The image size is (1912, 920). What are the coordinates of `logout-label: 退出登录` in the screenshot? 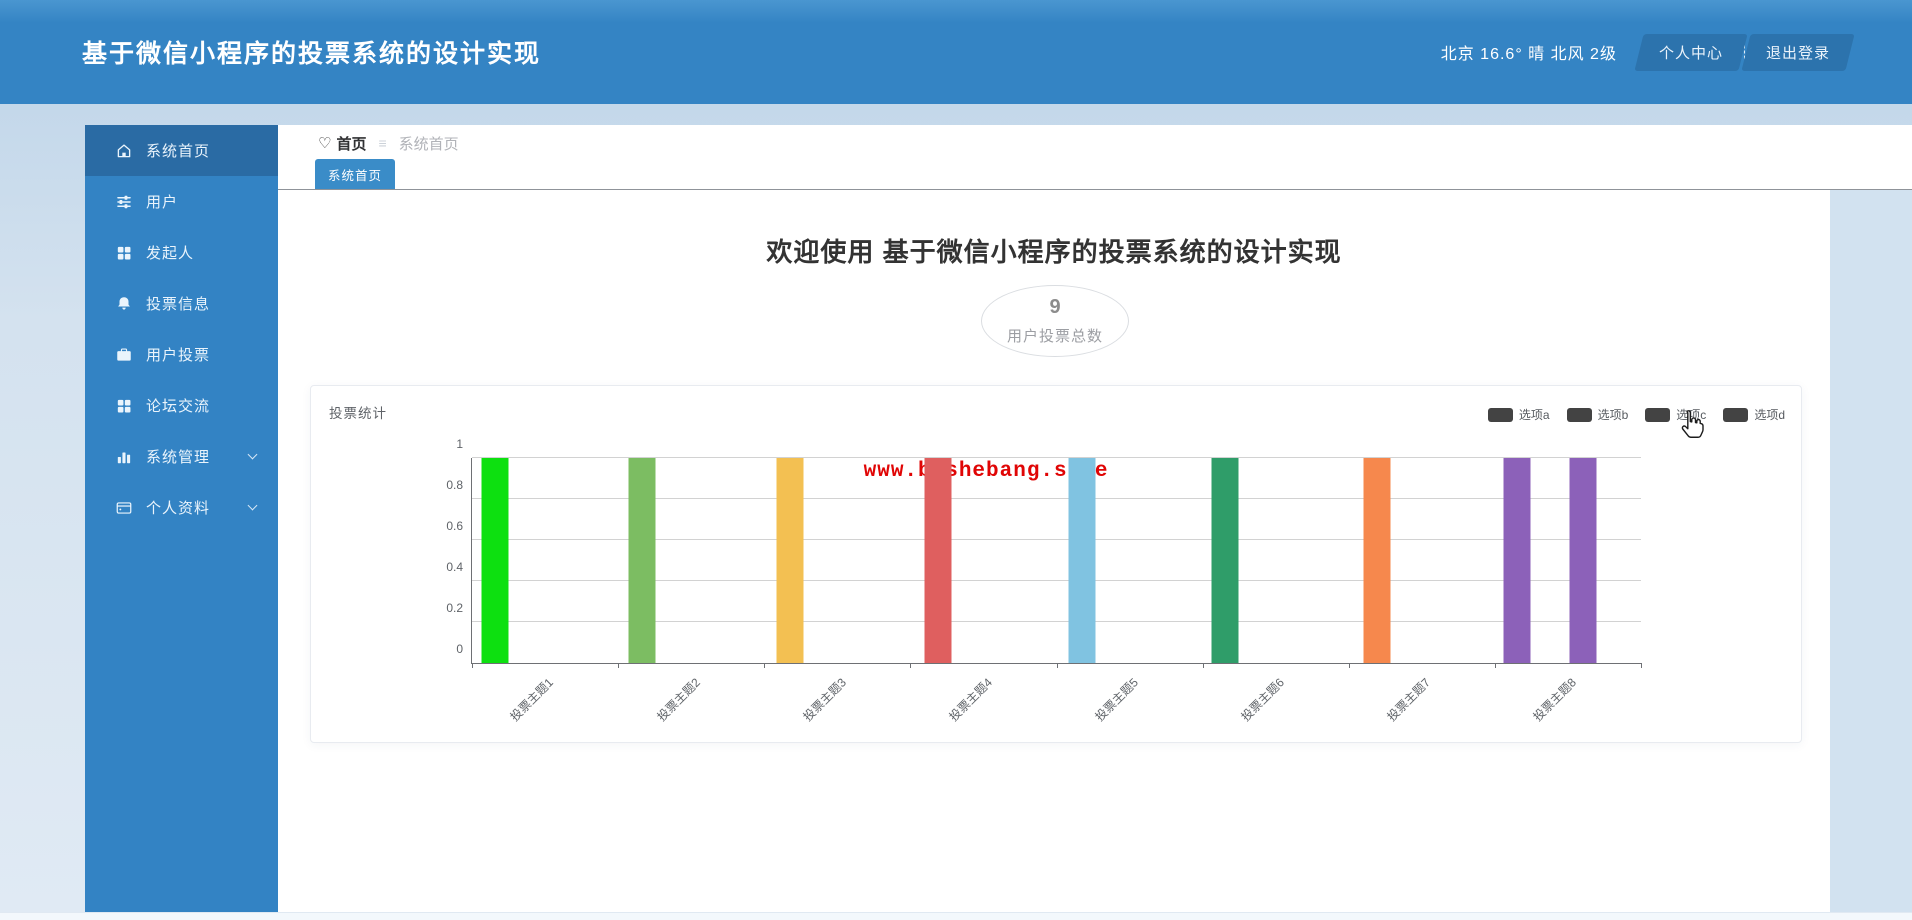 It's located at (1797, 53).